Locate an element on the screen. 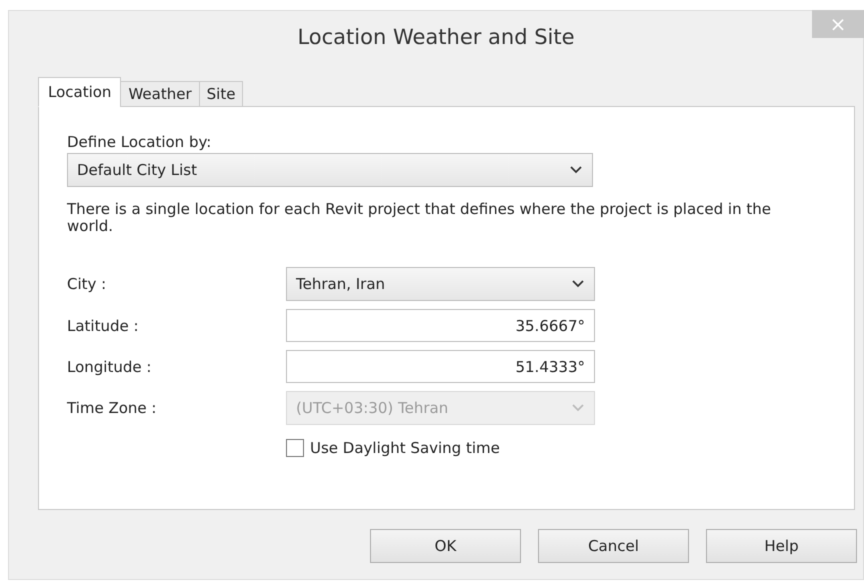 The height and width of the screenshot is (584, 864). tab: Location is located at coordinates (80, 92).